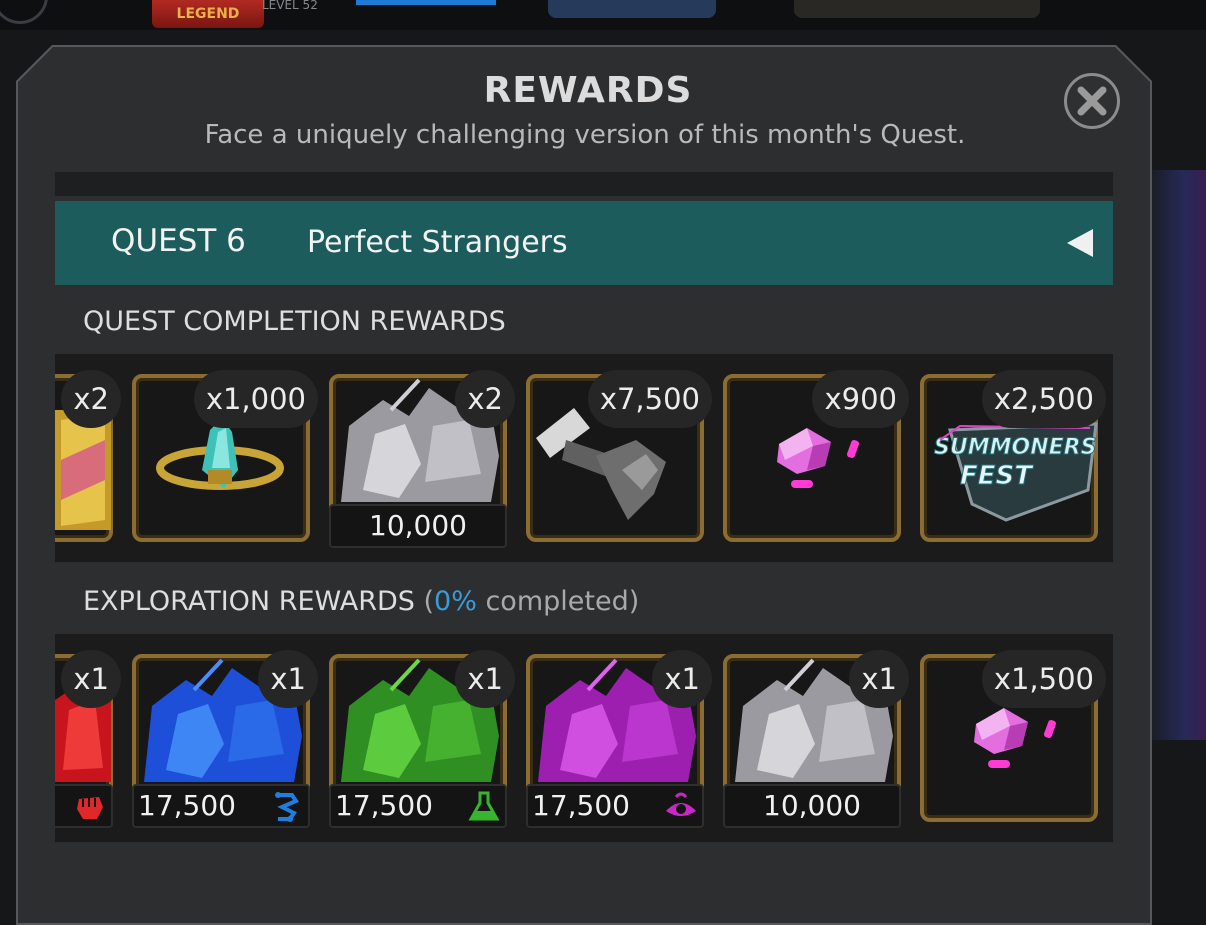  What do you see at coordinates (584, 243) in the screenshot?
I see `quest-header: QUEST 6 Perfect Strangers` at bounding box center [584, 243].